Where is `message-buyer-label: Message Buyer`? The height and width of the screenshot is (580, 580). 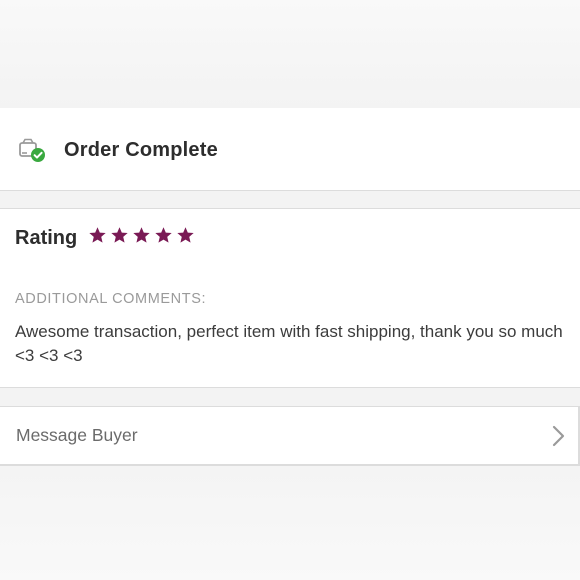 message-buyer-label: Message Buyer is located at coordinates (77, 435).